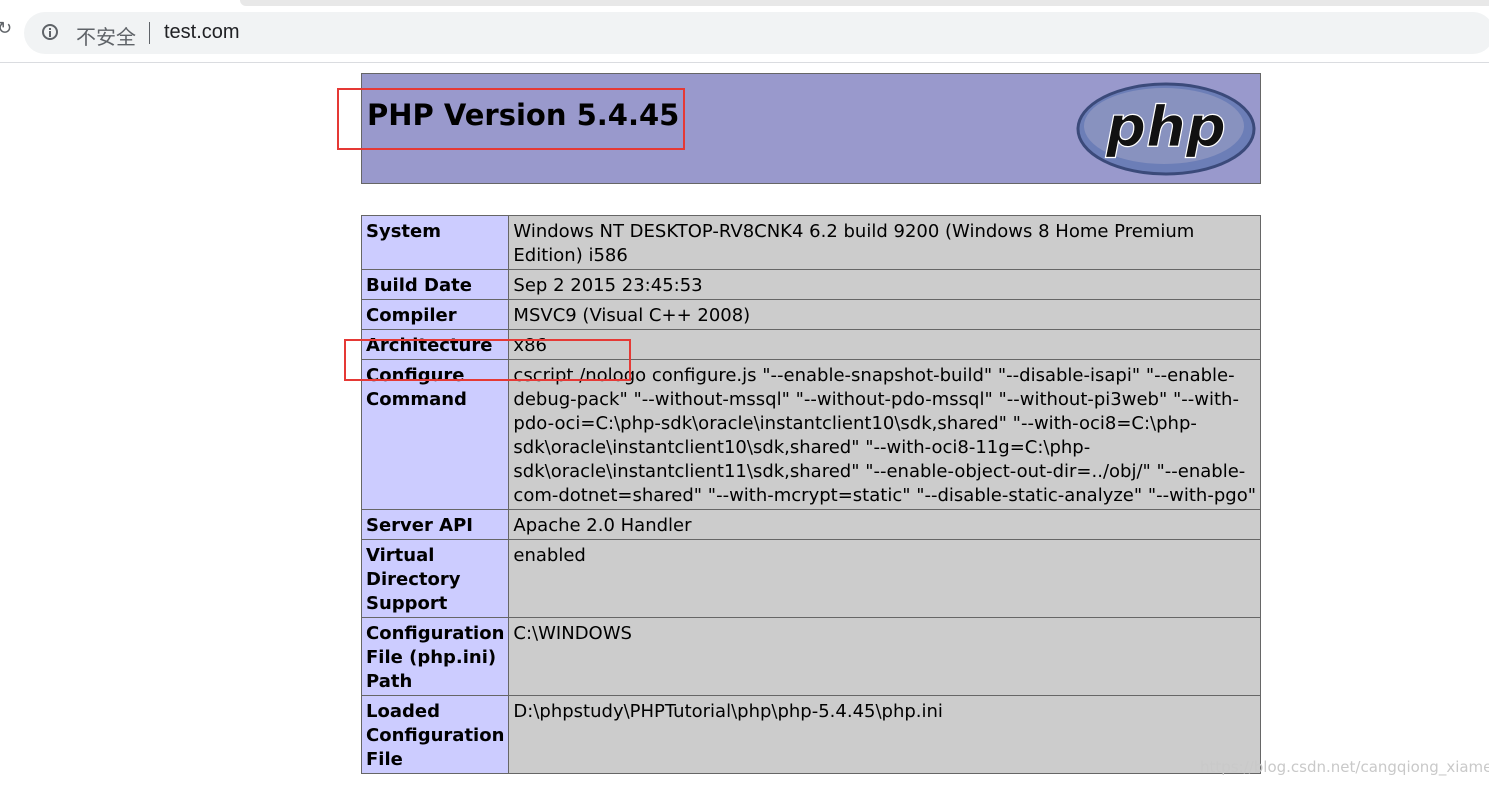 The height and width of the screenshot is (786, 1489). Describe the element at coordinates (106, 35) in the screenshot. I see `security-label: 不安全` at that location.